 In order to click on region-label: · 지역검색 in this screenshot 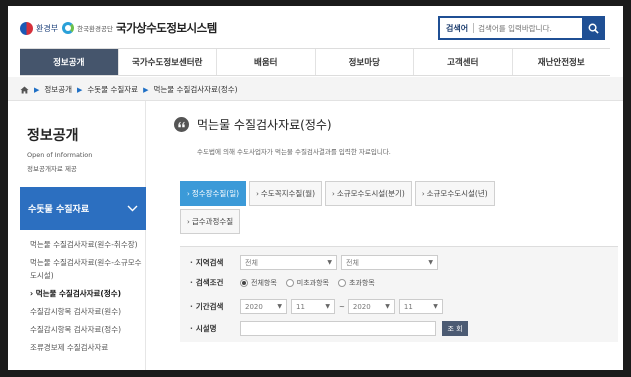, I will do `click(207, 262)`.